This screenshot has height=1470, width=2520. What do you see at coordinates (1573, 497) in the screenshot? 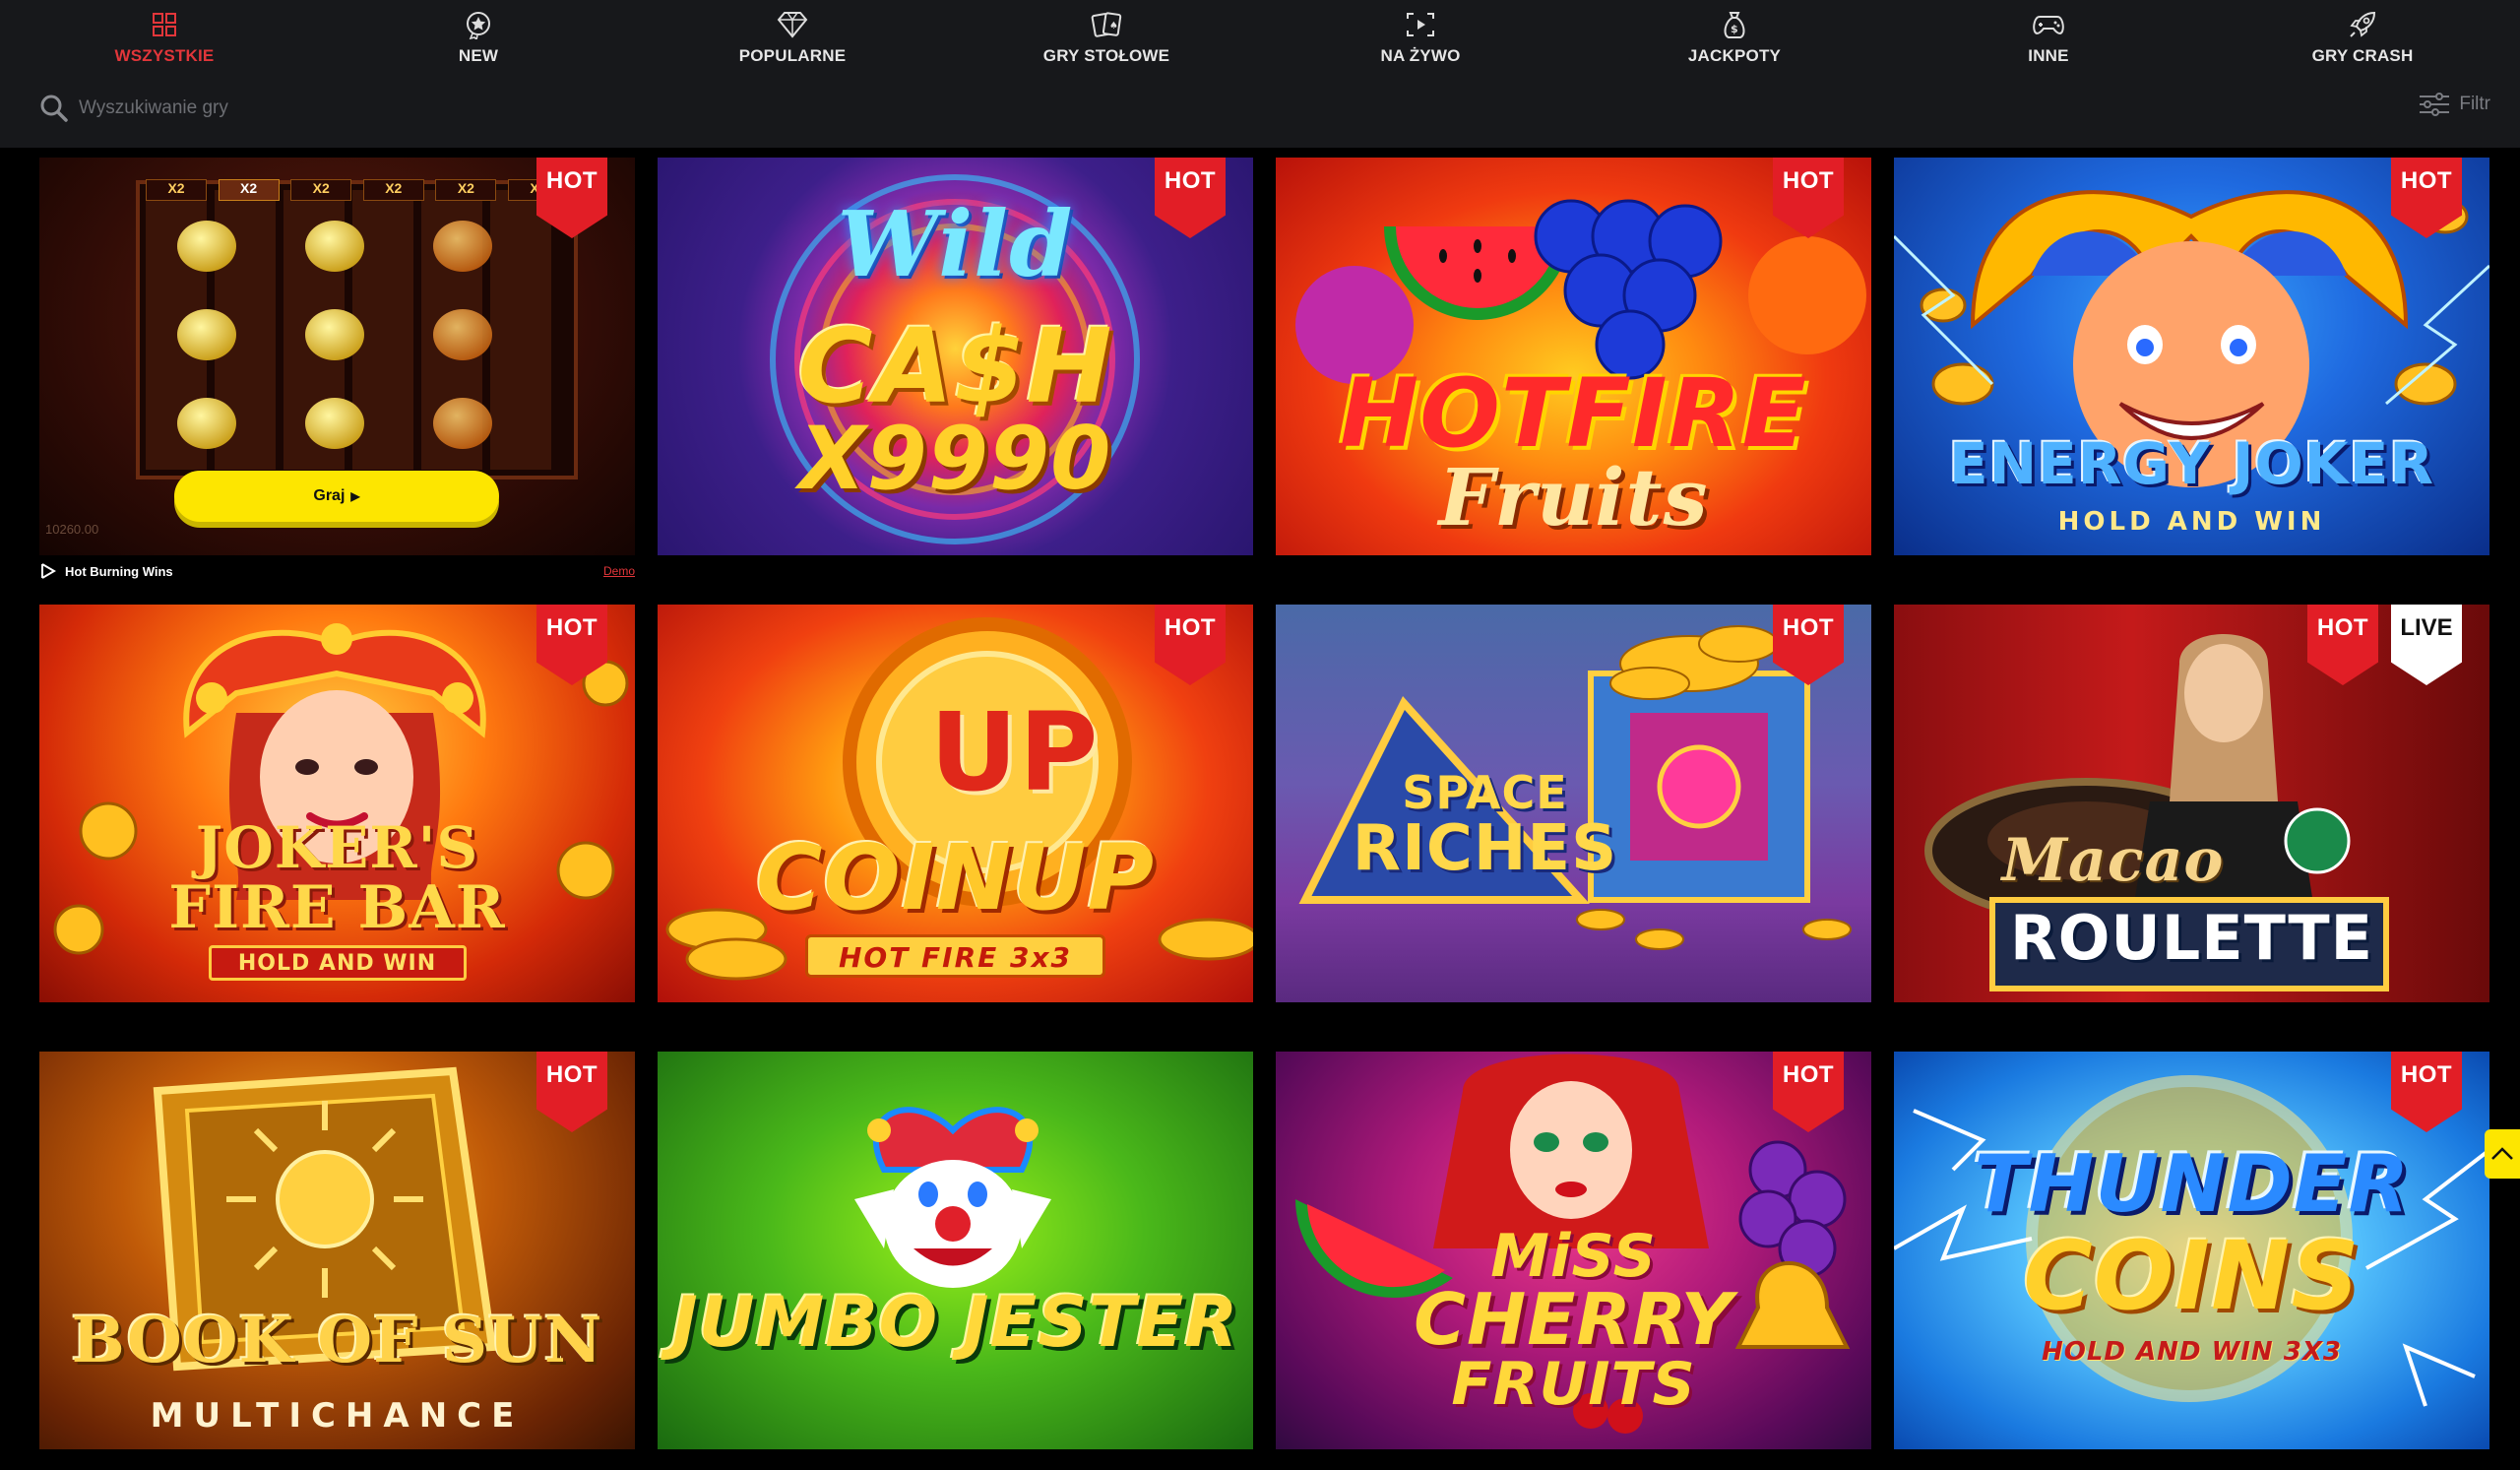
I see `game-title-2: Fruits` at bounding box center [1573, 497].